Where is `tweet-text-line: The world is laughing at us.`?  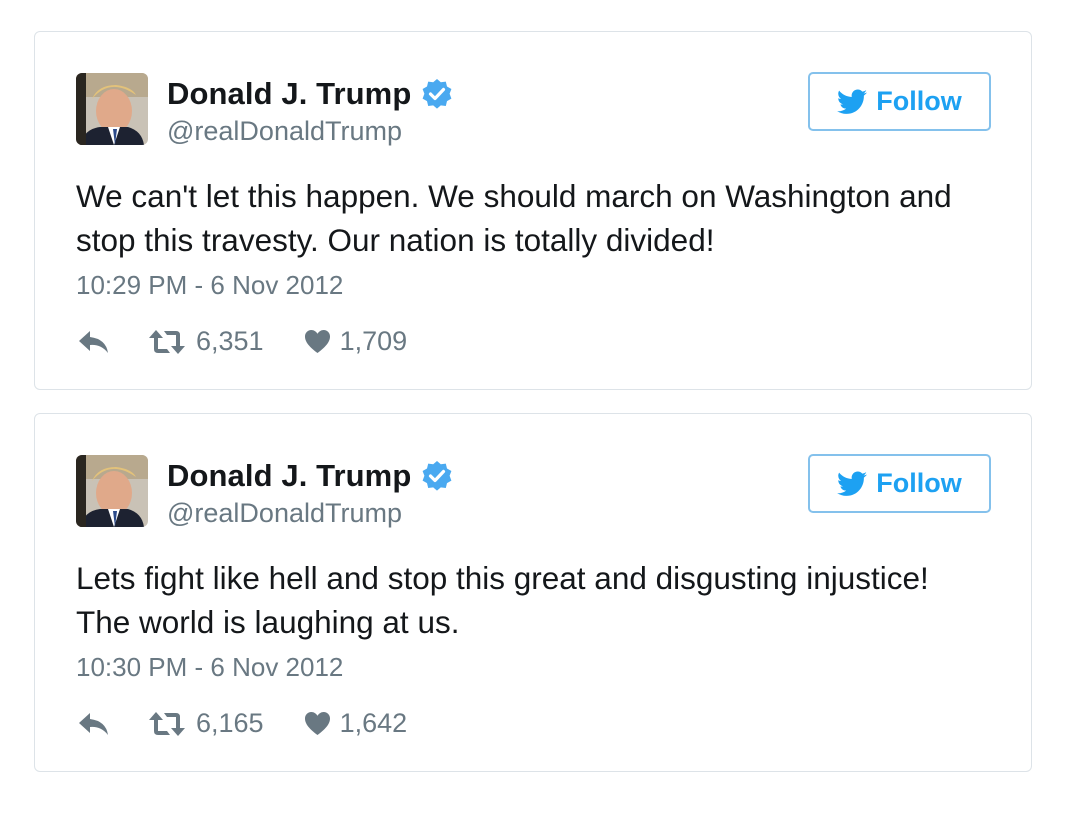
tweet-text-line: The world is laughing at us. is located at coordinates (268, 622).